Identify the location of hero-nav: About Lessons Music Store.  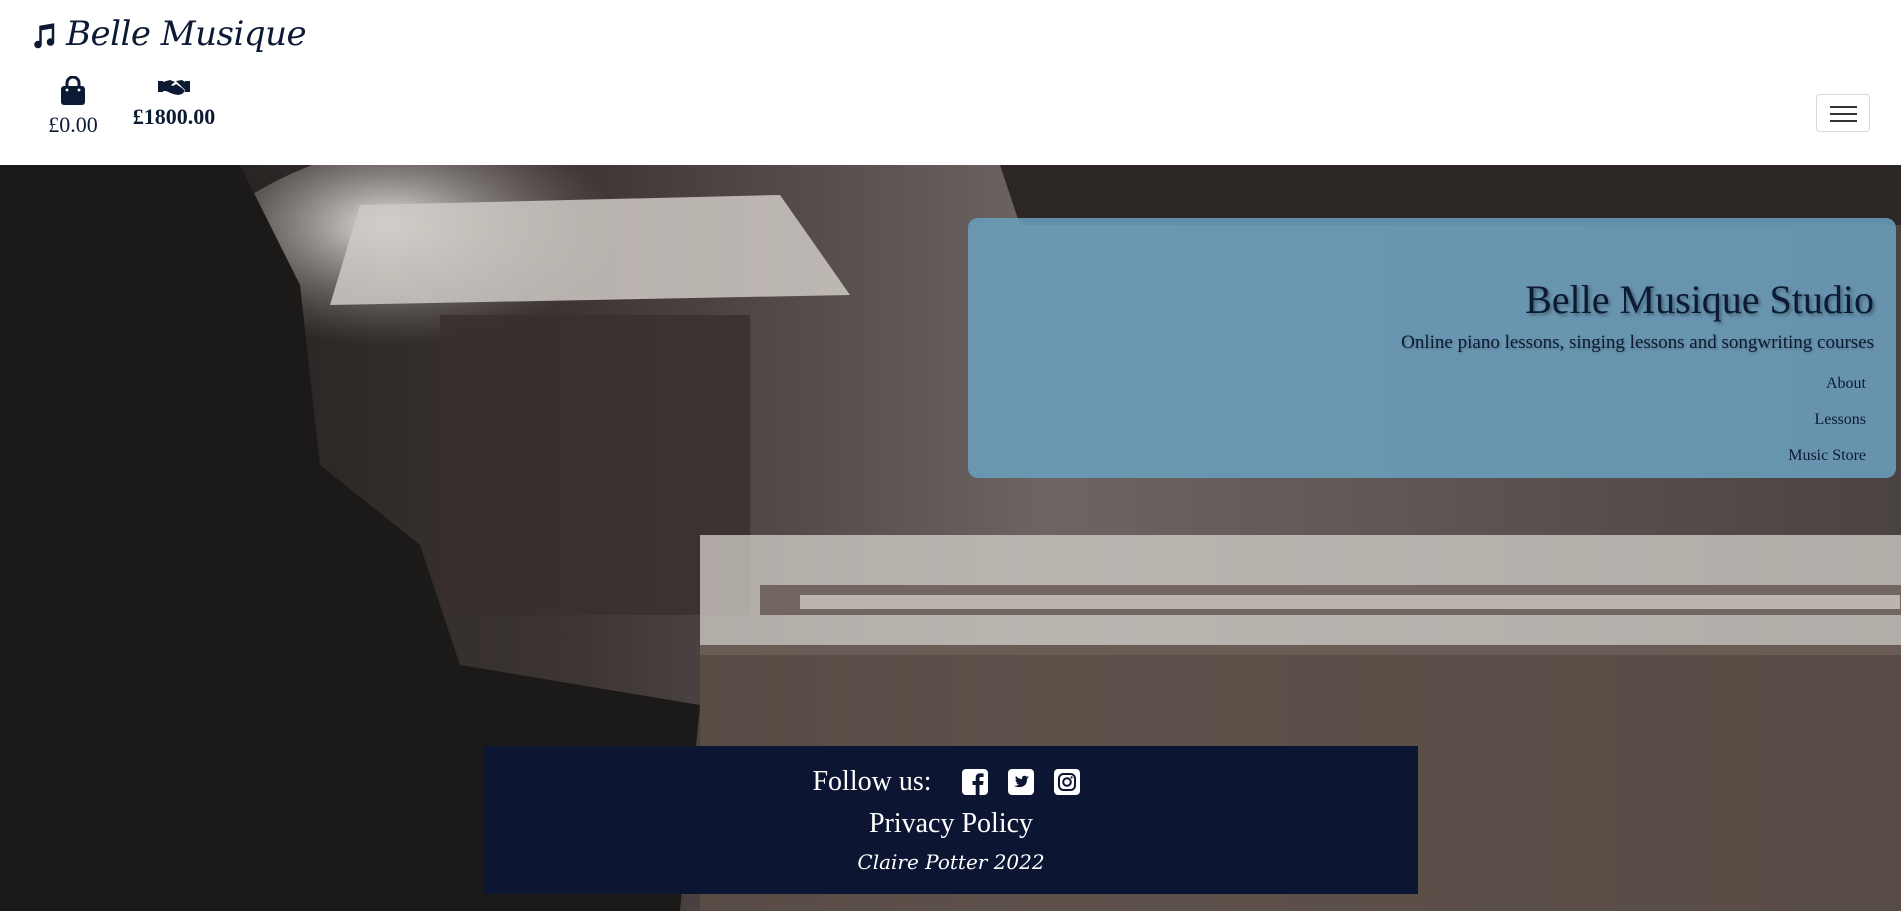
(1827, 420).